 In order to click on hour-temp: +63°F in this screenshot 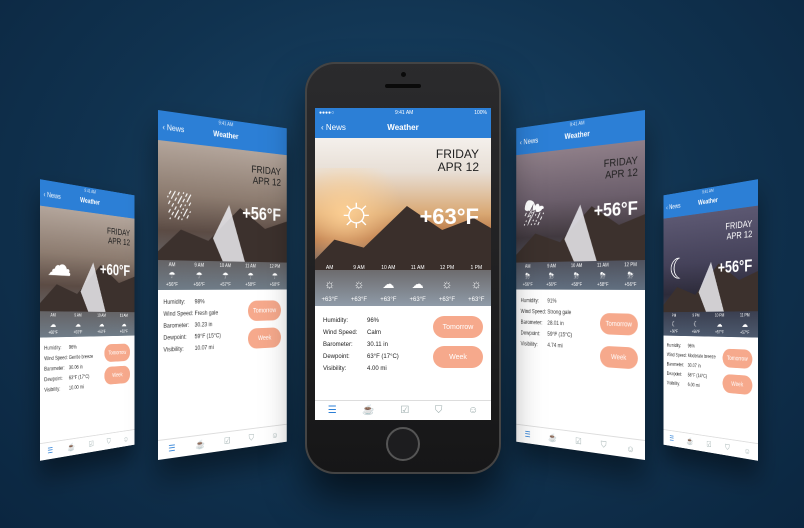, I will do `click(476, 300)`.